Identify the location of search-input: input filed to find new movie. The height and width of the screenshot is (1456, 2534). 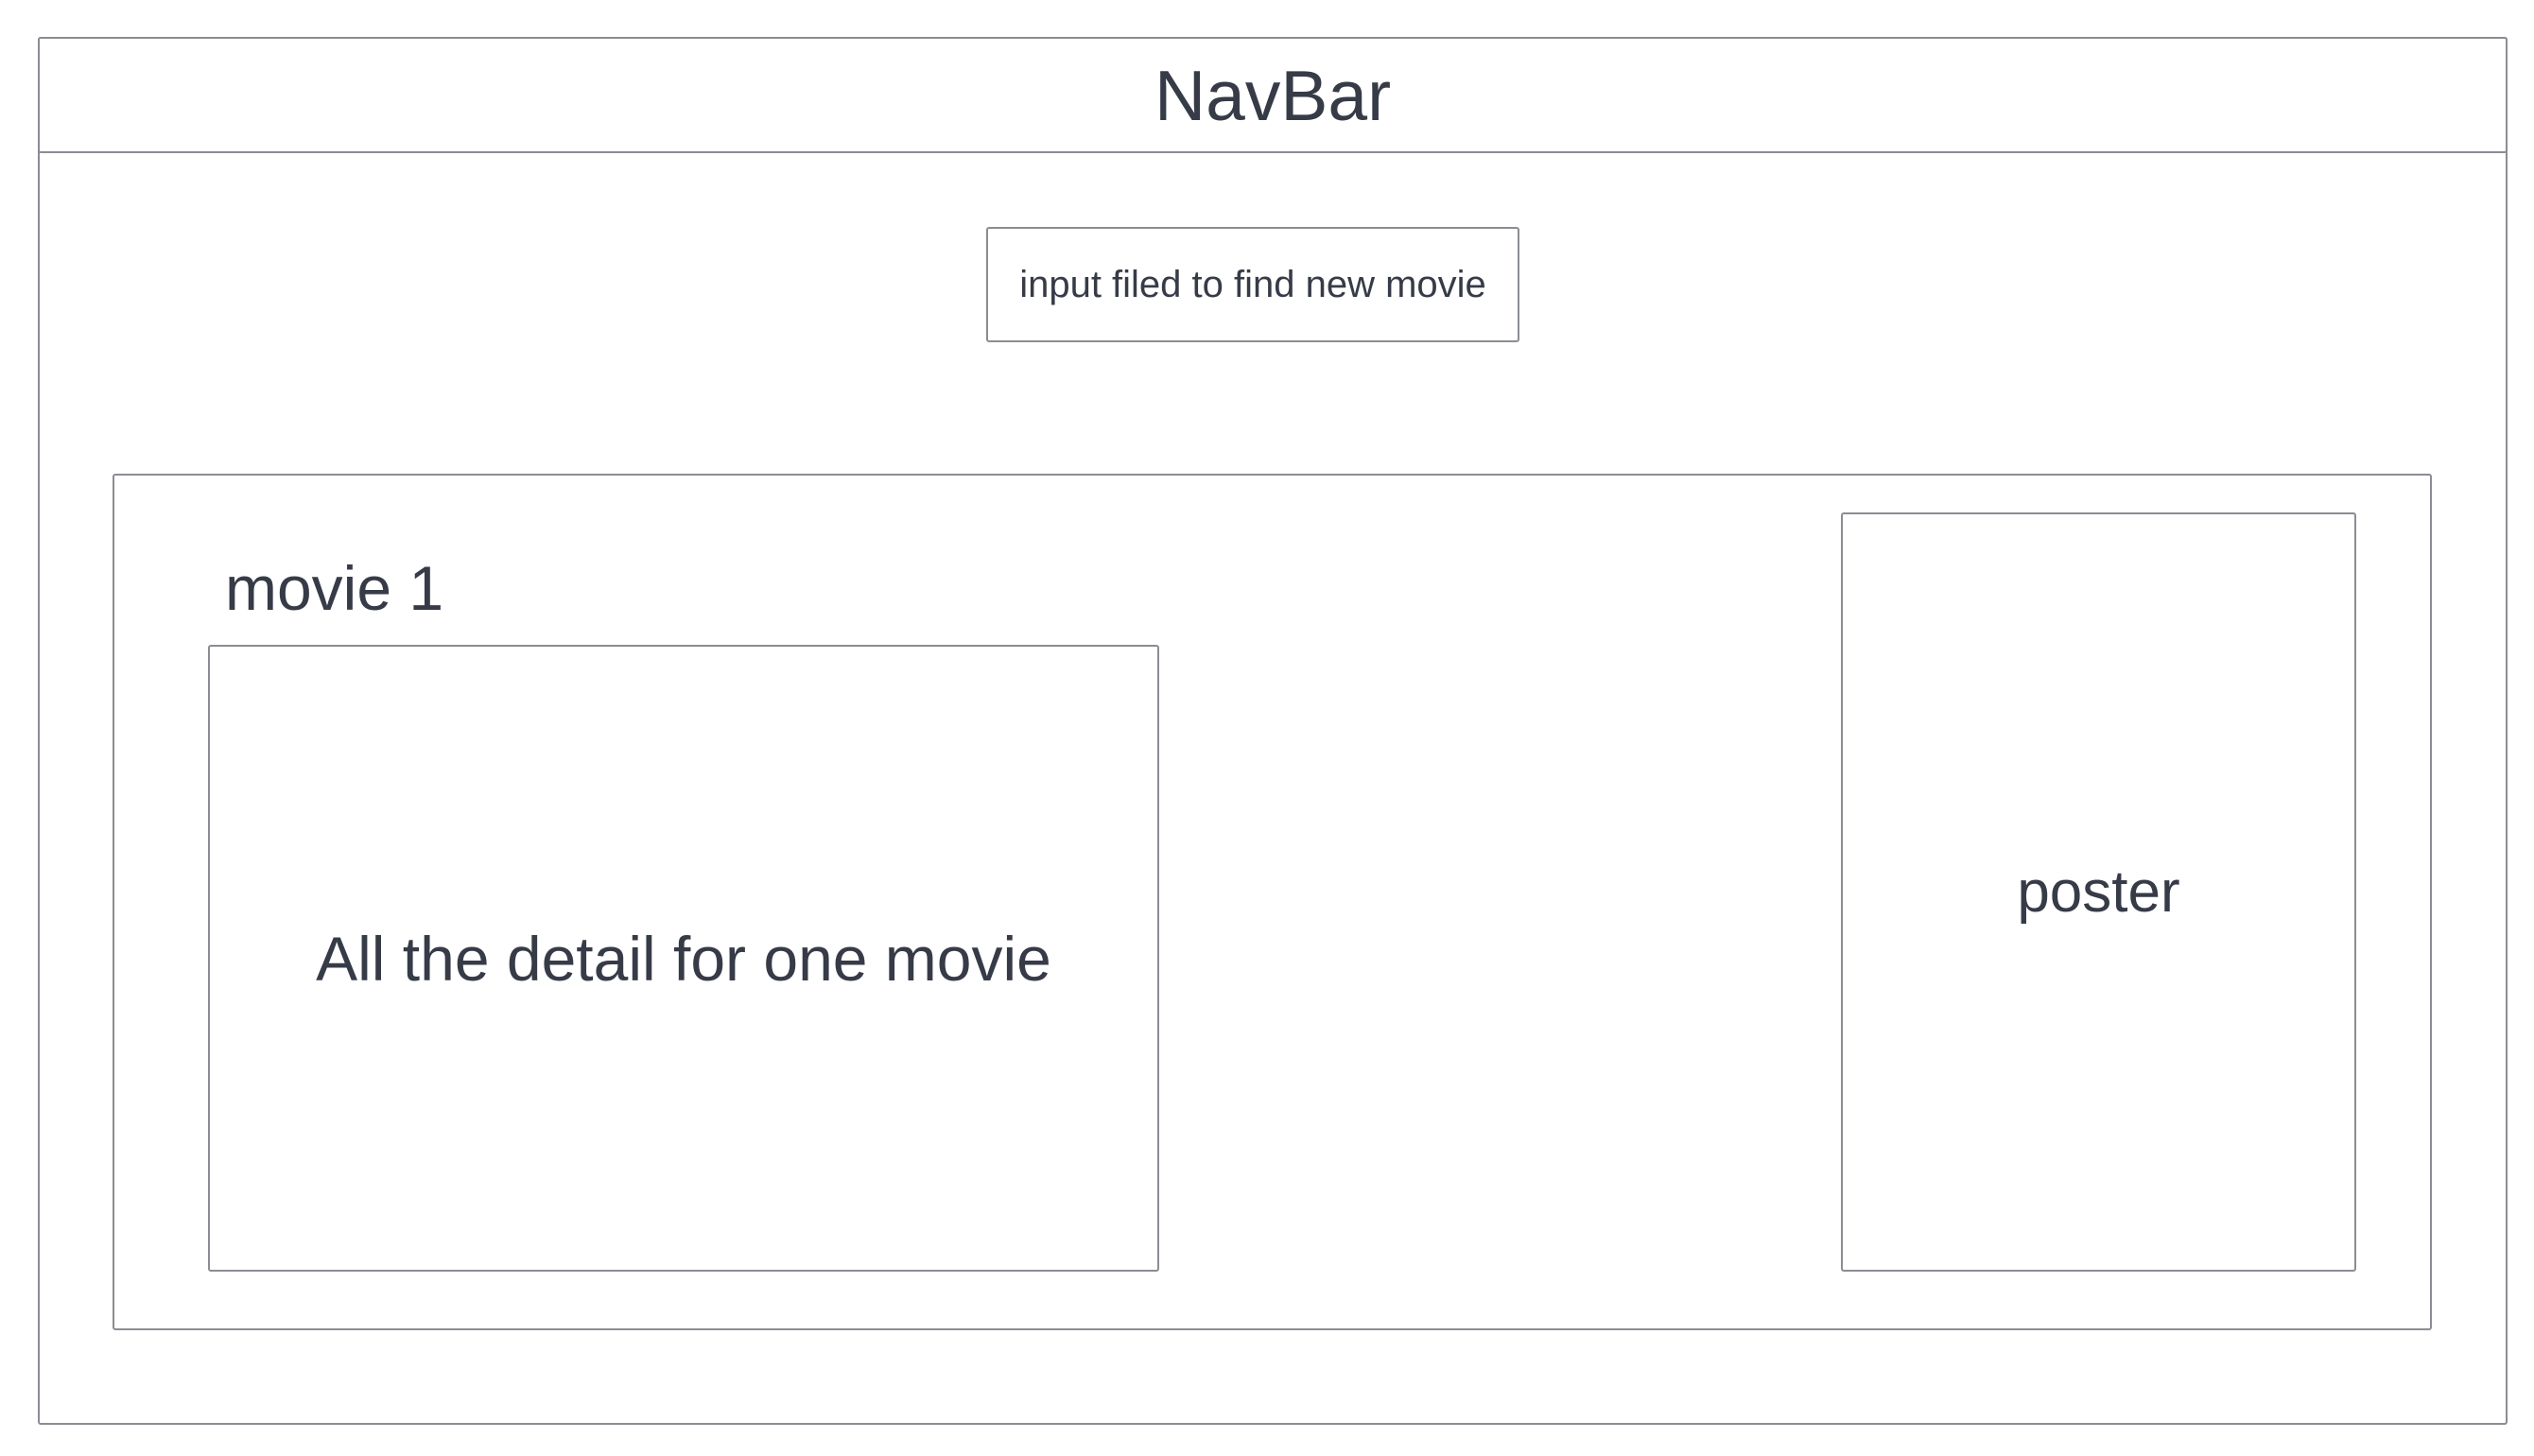
(1252, 284).